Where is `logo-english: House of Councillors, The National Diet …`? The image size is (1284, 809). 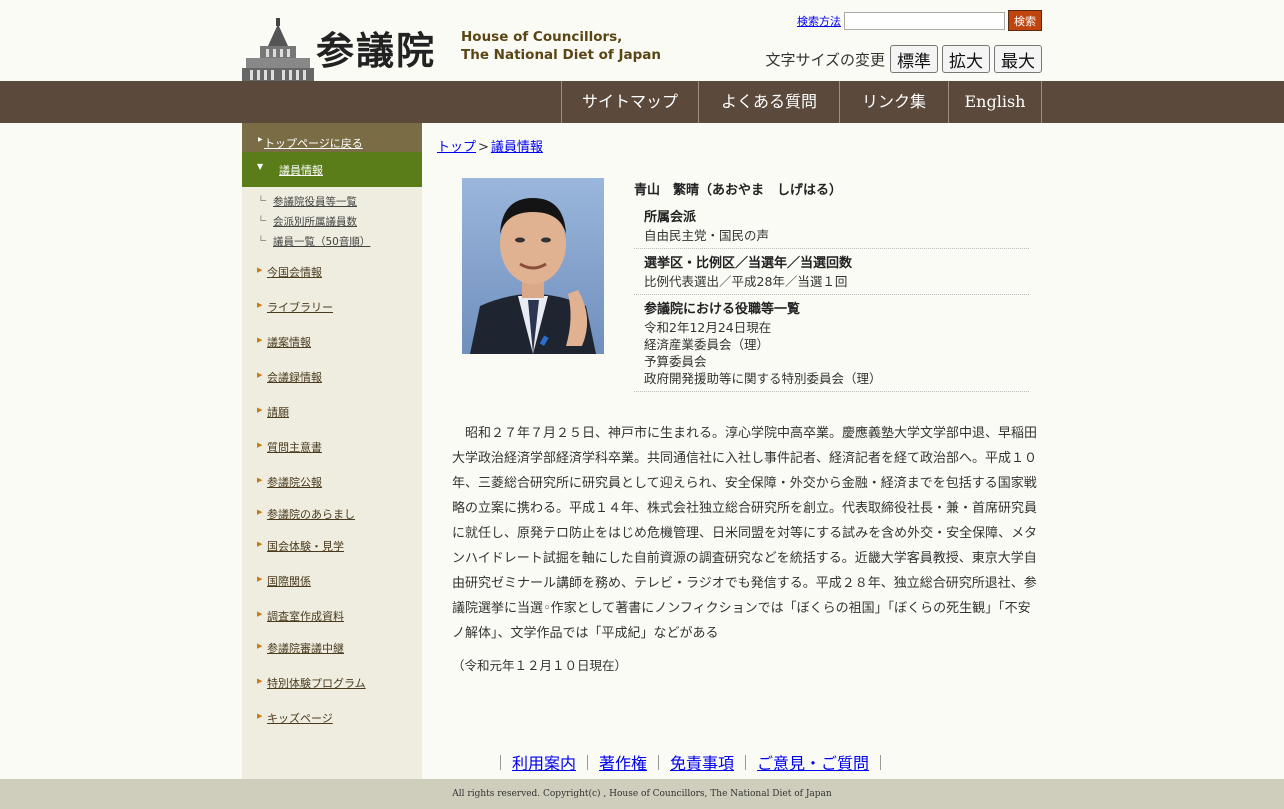 logo-english: House of Councillors, The National Diet … is located at coordinates (561, 46).